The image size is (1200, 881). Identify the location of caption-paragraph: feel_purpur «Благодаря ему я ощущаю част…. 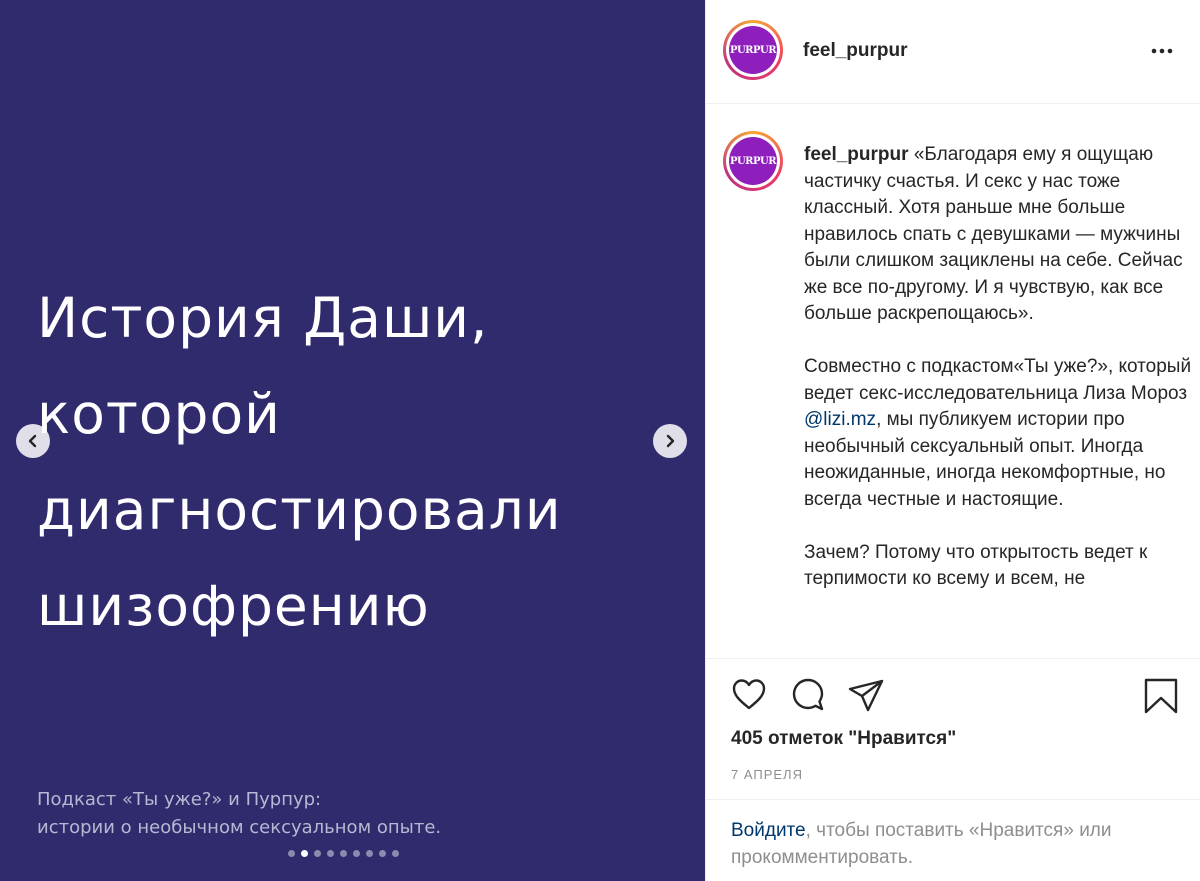
(1002, 235).